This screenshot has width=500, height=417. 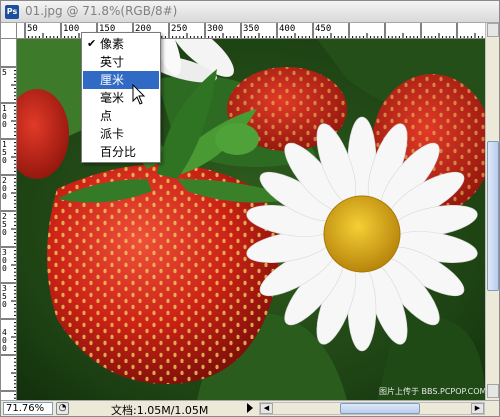 What do you see at coordinates (4, 260) in the screenshot?
I see `ruler-label: 3 0 0` at bounding box center [4, 260].